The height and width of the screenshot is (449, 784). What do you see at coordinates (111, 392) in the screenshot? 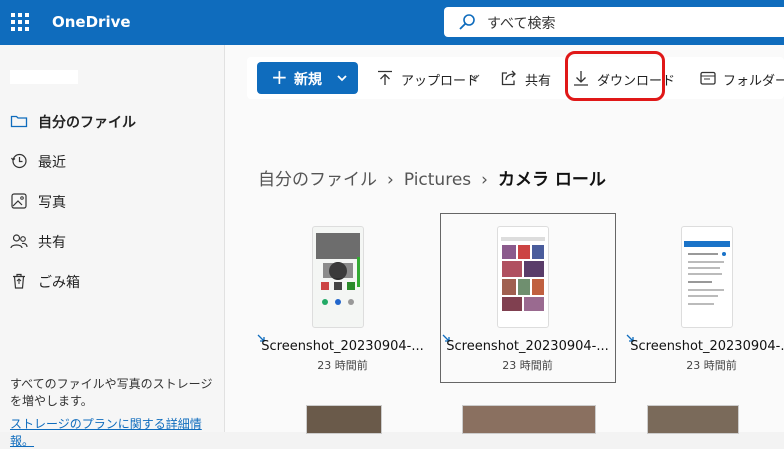
I see `storage-promo-text: すべてのファイルや写真のストレージを増やします。` at bounding box center [111, 392].